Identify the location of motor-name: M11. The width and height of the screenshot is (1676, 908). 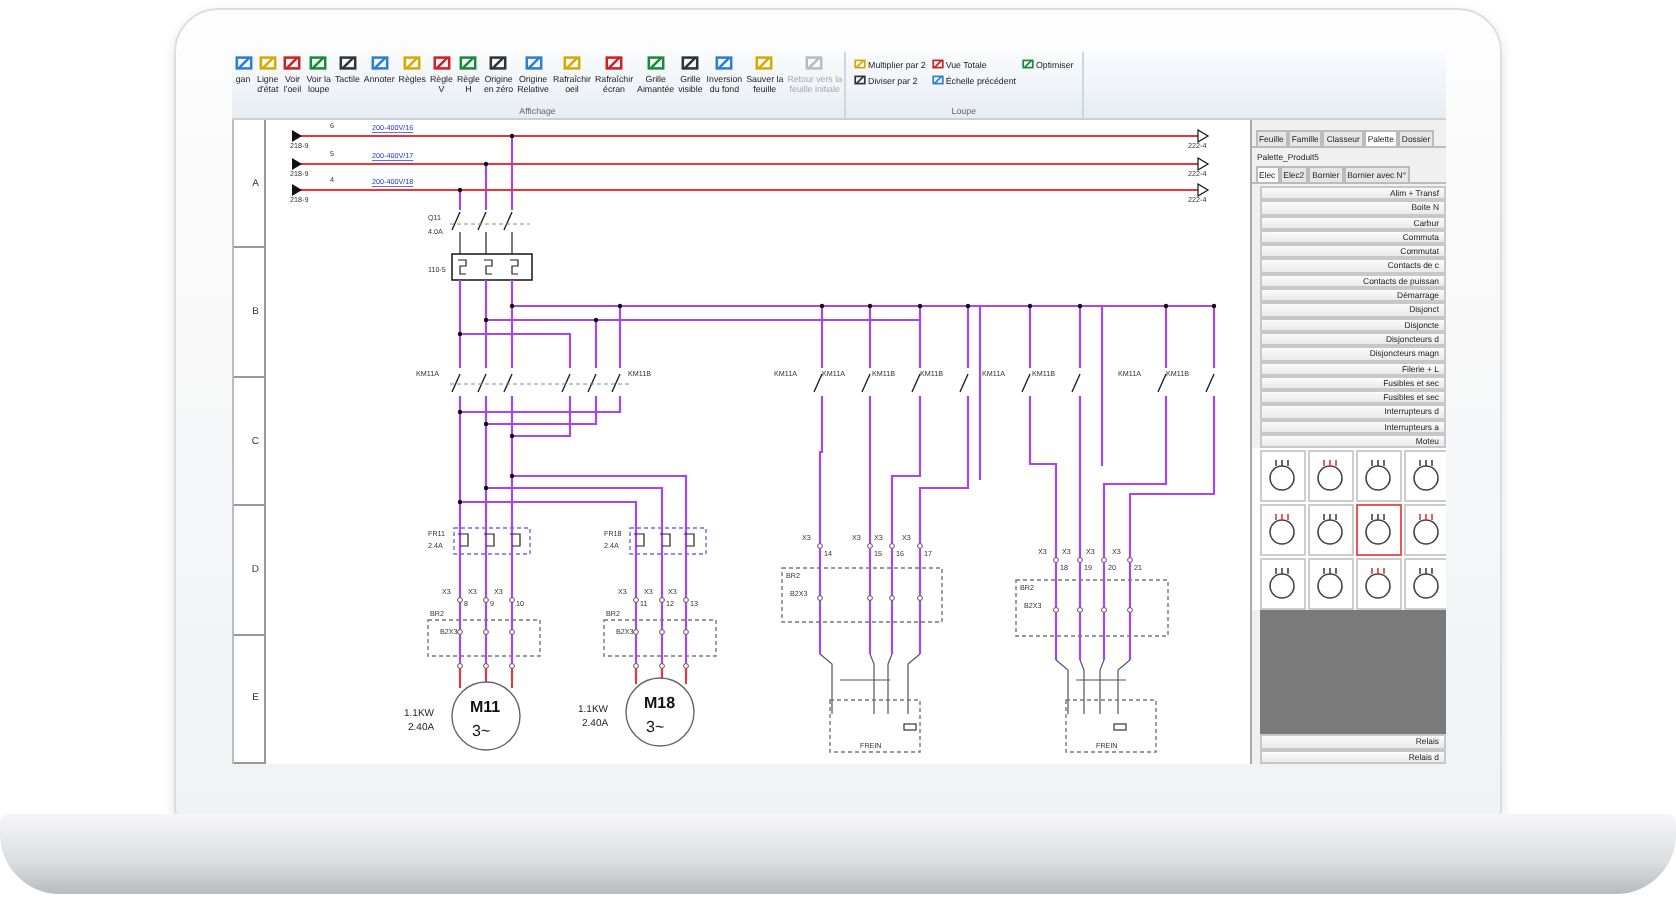
(484, 707).